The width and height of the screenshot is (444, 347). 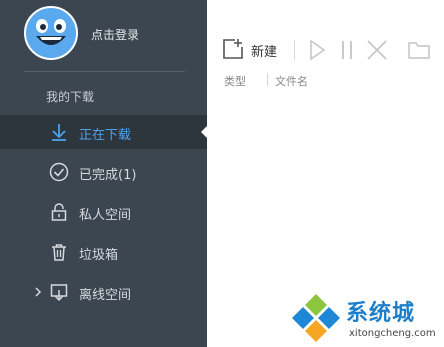 I want to click on column-separator, so click(x=267, y=79).